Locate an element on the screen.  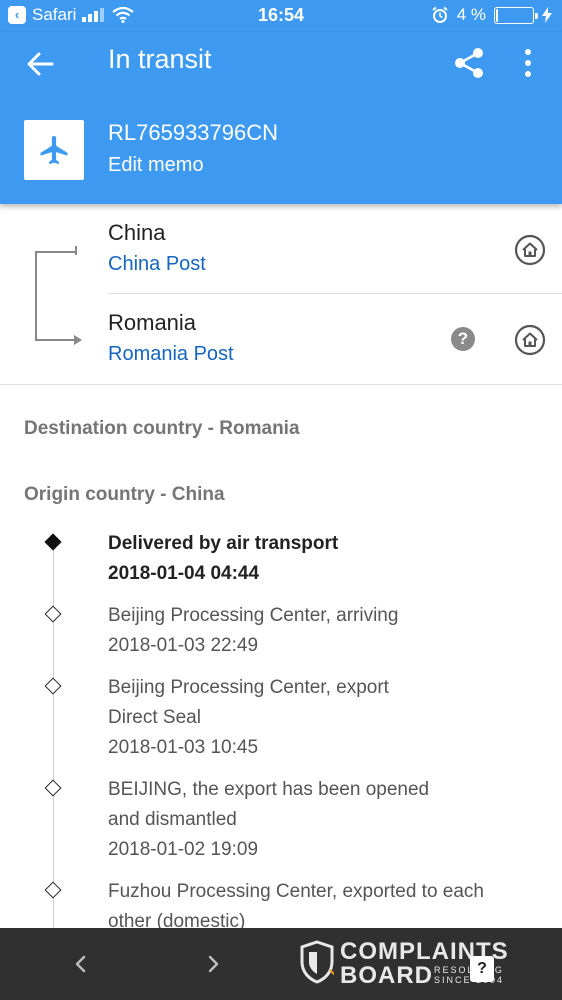
event-time: 2018-01-04 04:44 is located at coordinates (184, 573).